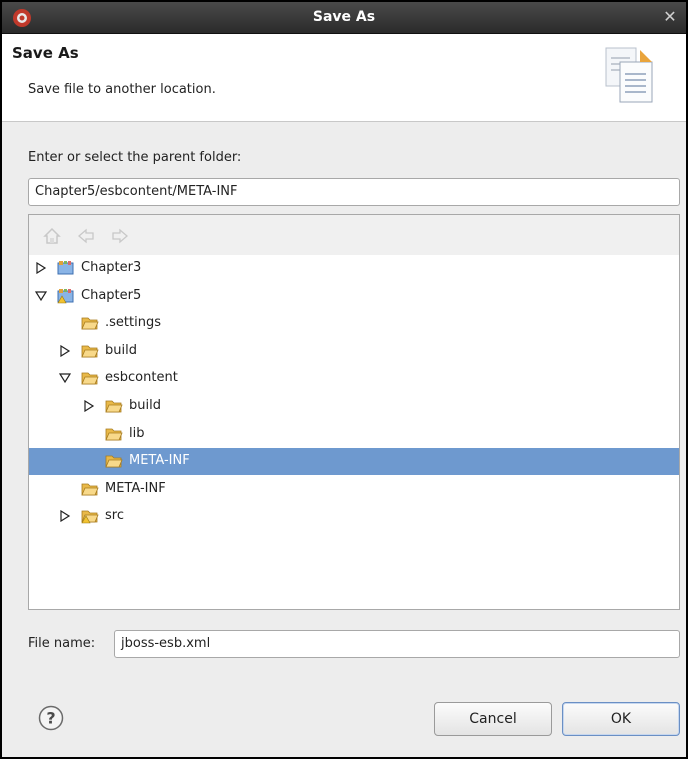  I want to click on save-document-icon, so click(629, 75).